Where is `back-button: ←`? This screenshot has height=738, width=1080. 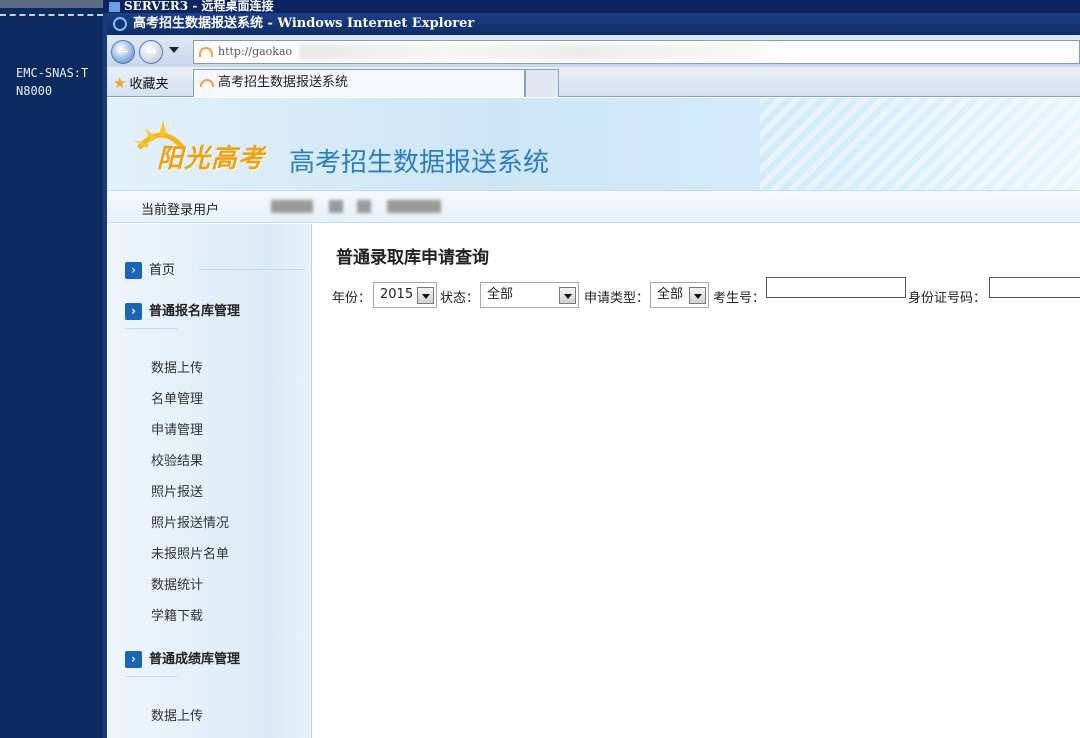
back-button: ← is located at coordinates (123, 52).